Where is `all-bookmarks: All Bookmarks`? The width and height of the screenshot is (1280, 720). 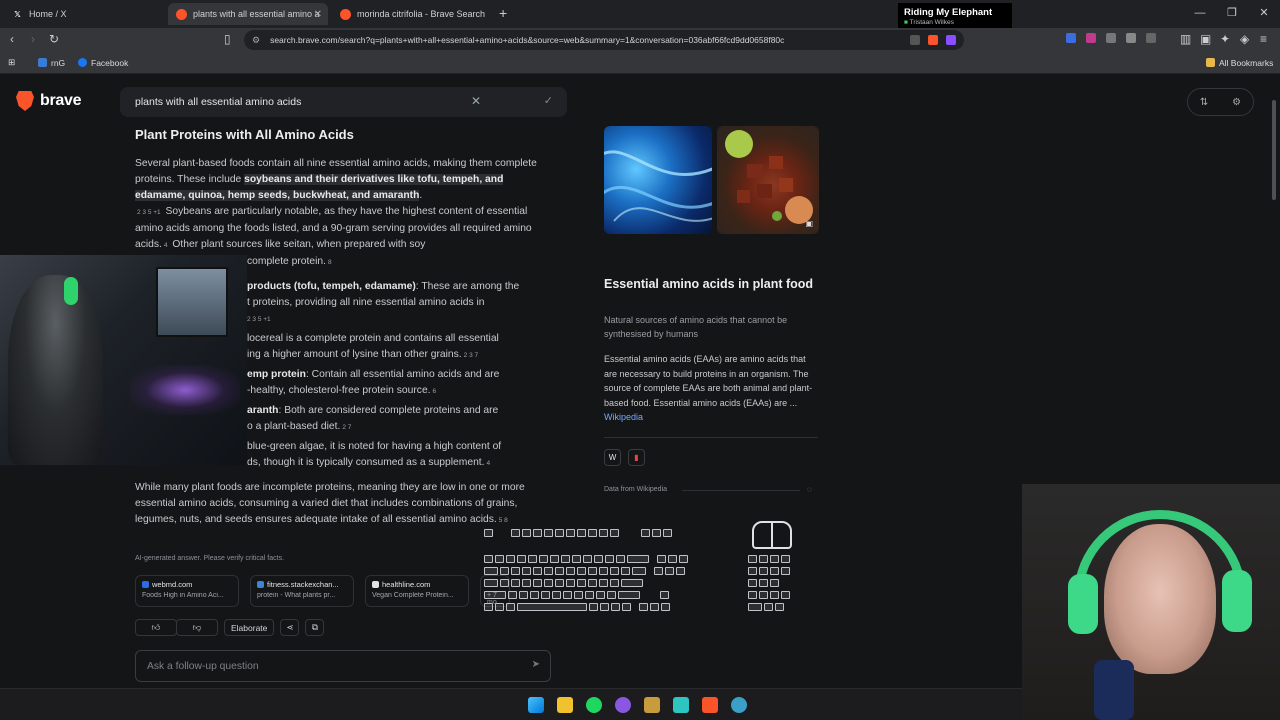
all-bookmarks: All Bookmarks is located at coordinates (1239, 63).